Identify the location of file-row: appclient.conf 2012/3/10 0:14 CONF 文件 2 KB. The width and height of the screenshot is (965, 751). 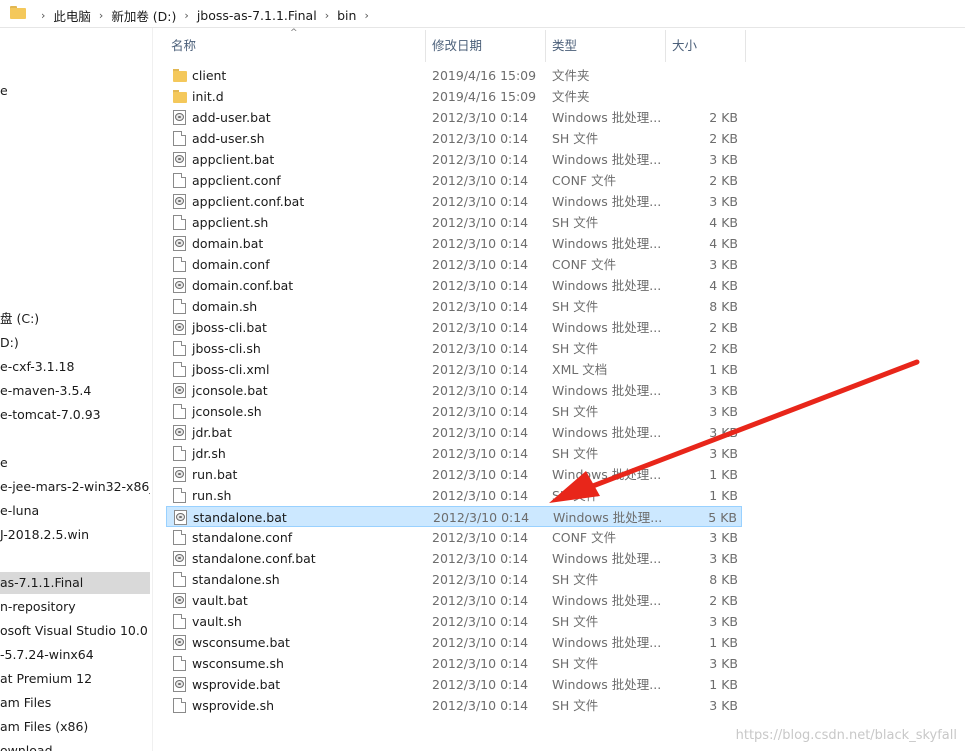
(454, 180).